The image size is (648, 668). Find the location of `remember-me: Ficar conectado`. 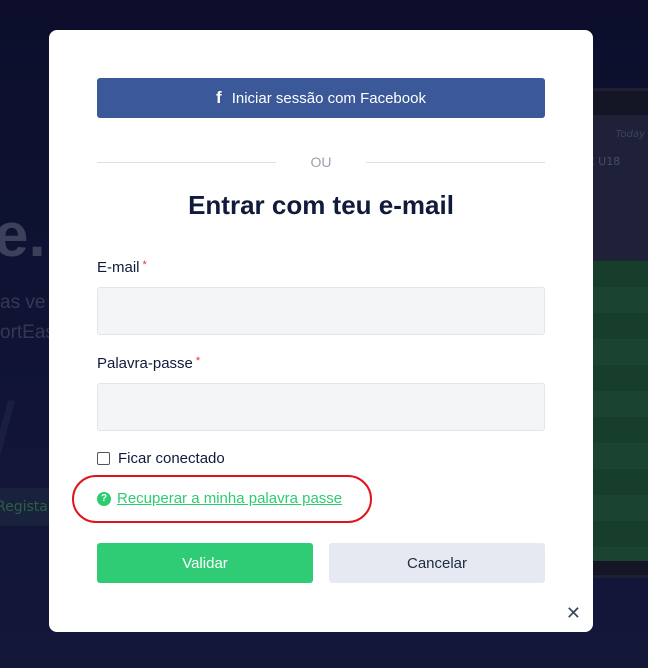

remember-me: Ficar conectado is located at coordinates (161, 458).